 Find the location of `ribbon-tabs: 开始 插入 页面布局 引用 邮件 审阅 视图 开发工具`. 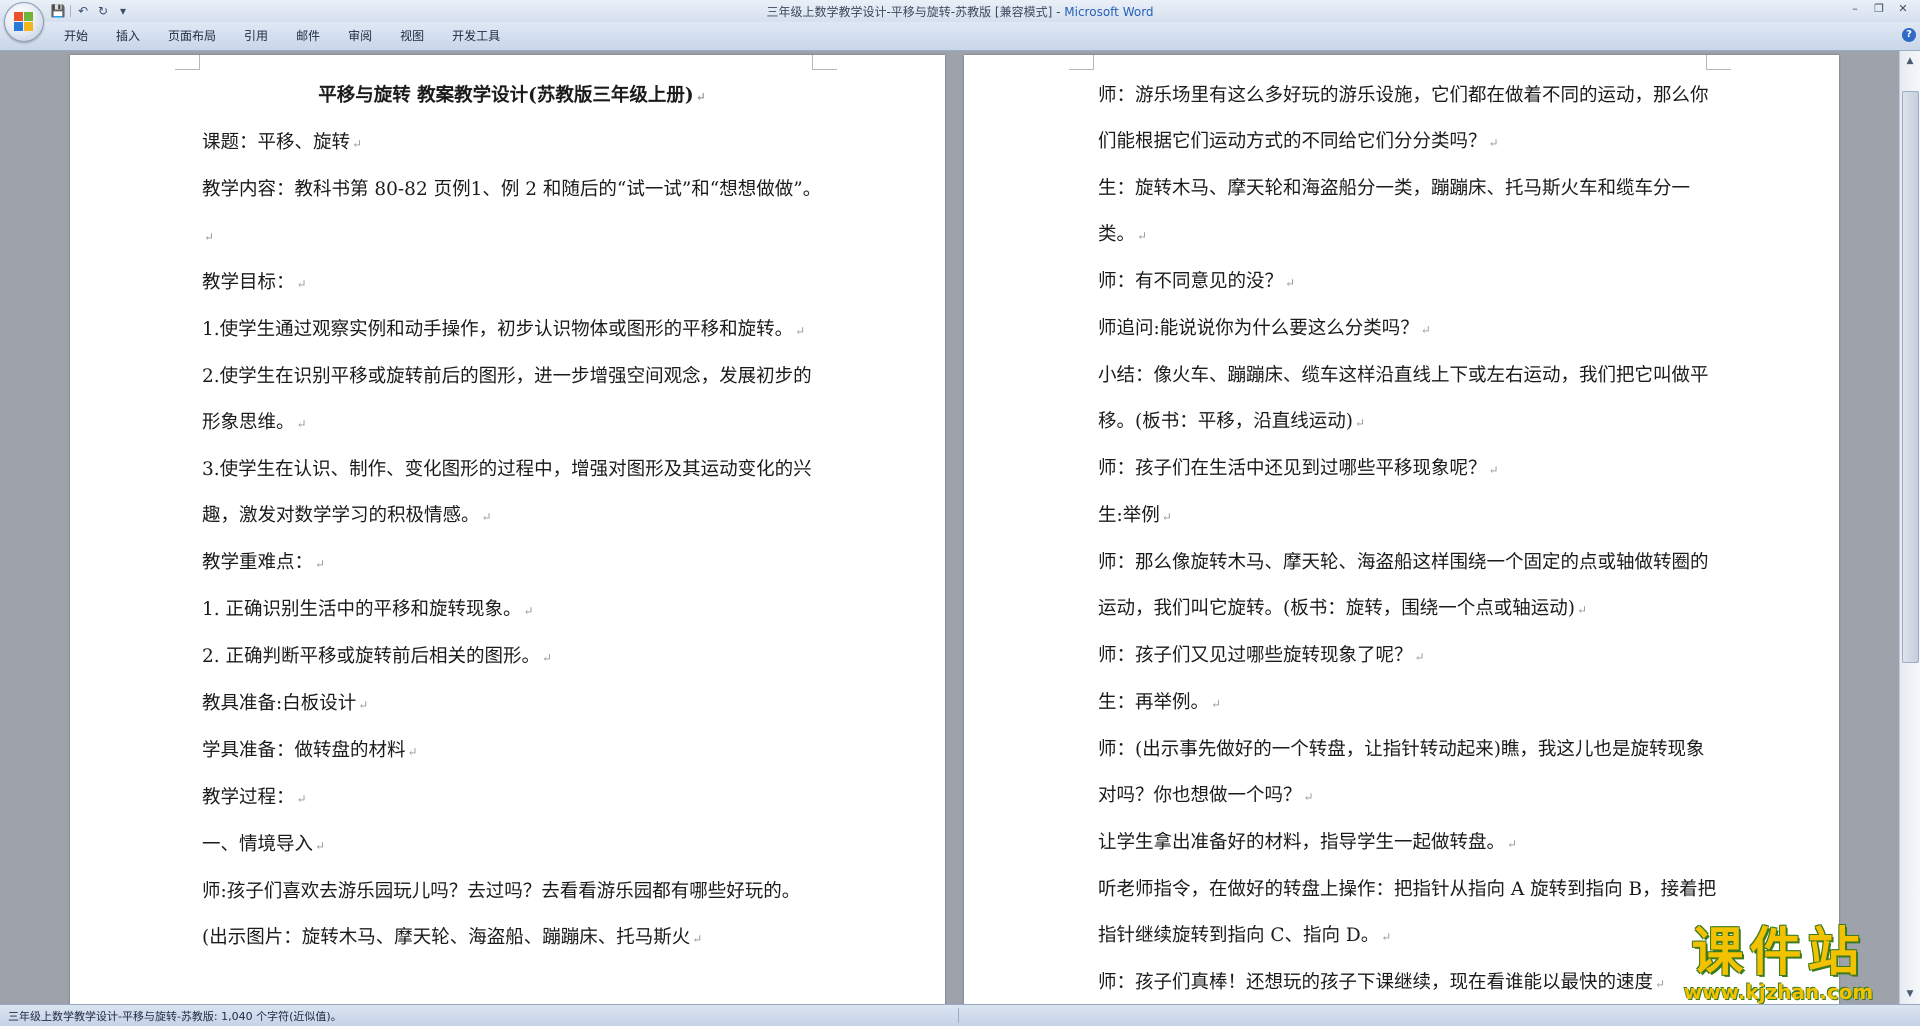

ribbon-tabs: 开始 插入 页面布局 引用 邮件 审阅 视图 开发工具 is located at coordinates (282, 36).